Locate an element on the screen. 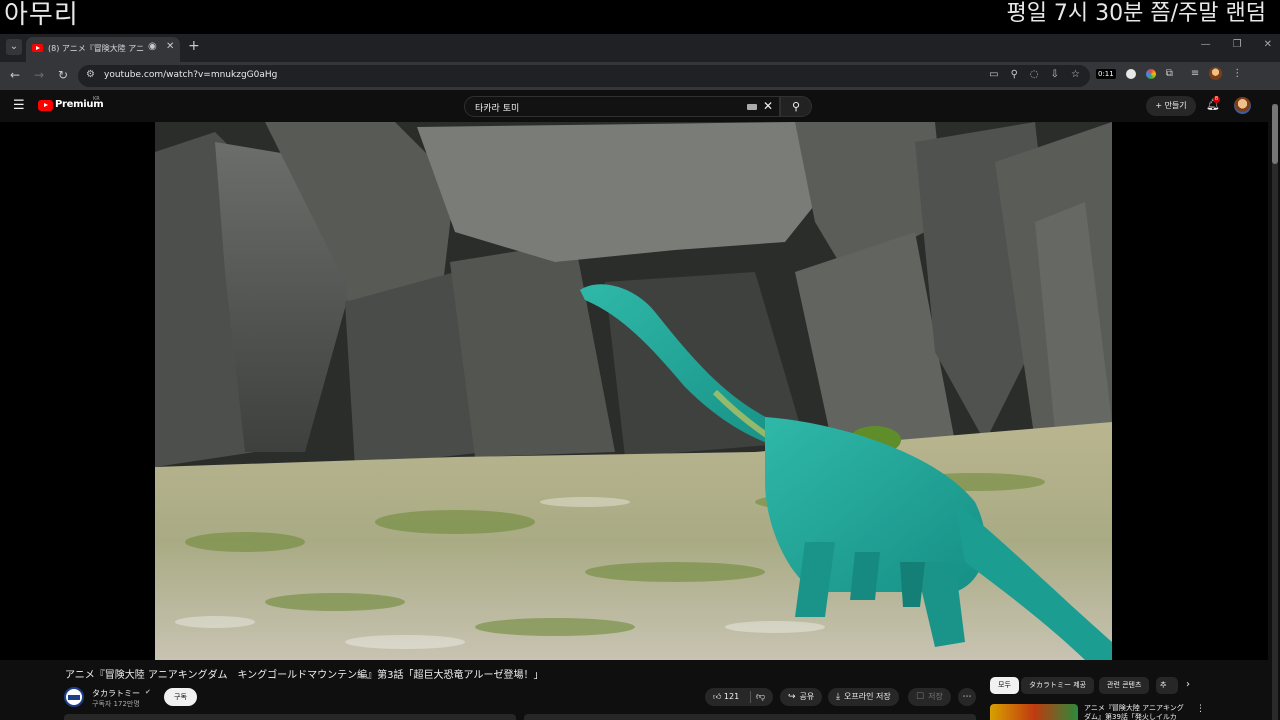 The width and height of the screenshot is (1280, 720). clear-search-icon: ✕ is located at coordinates (768, 106).